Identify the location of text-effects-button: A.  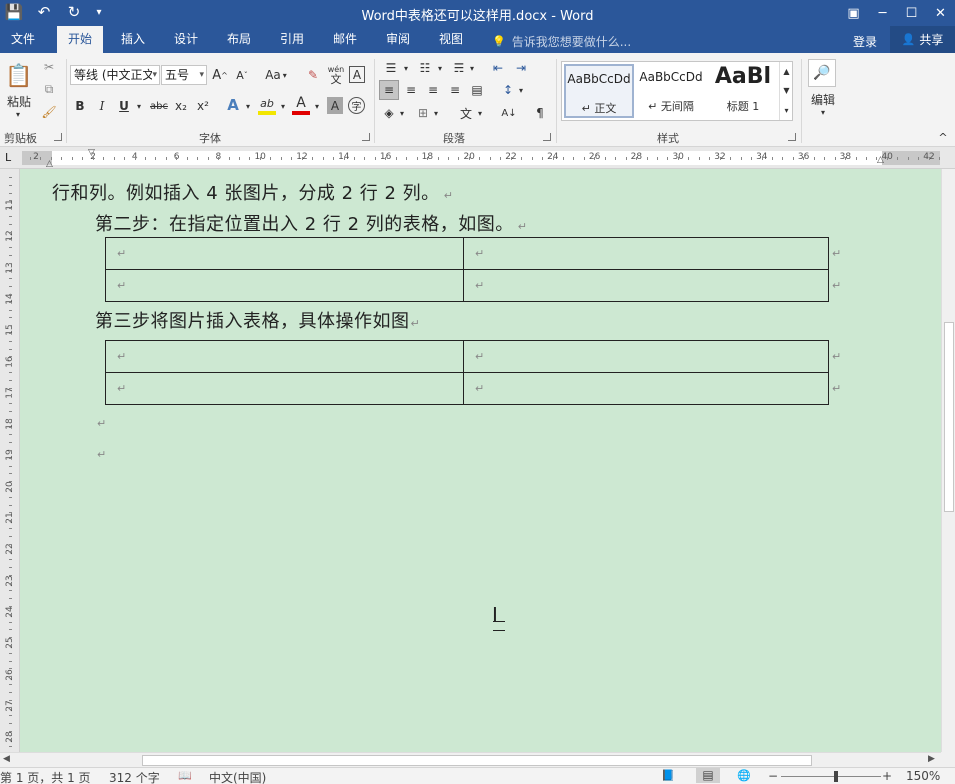
(233, 105).